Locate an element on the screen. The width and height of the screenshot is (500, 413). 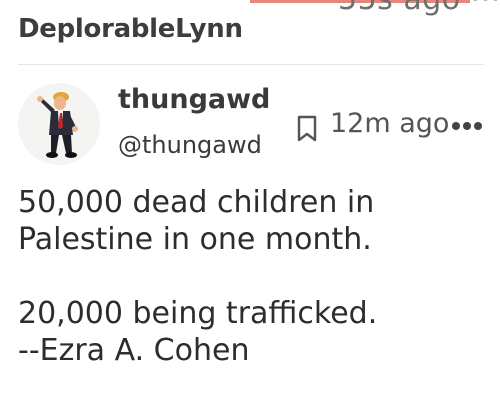
cartoon-figure-avatar-icon is located at coordinates (57, 125).